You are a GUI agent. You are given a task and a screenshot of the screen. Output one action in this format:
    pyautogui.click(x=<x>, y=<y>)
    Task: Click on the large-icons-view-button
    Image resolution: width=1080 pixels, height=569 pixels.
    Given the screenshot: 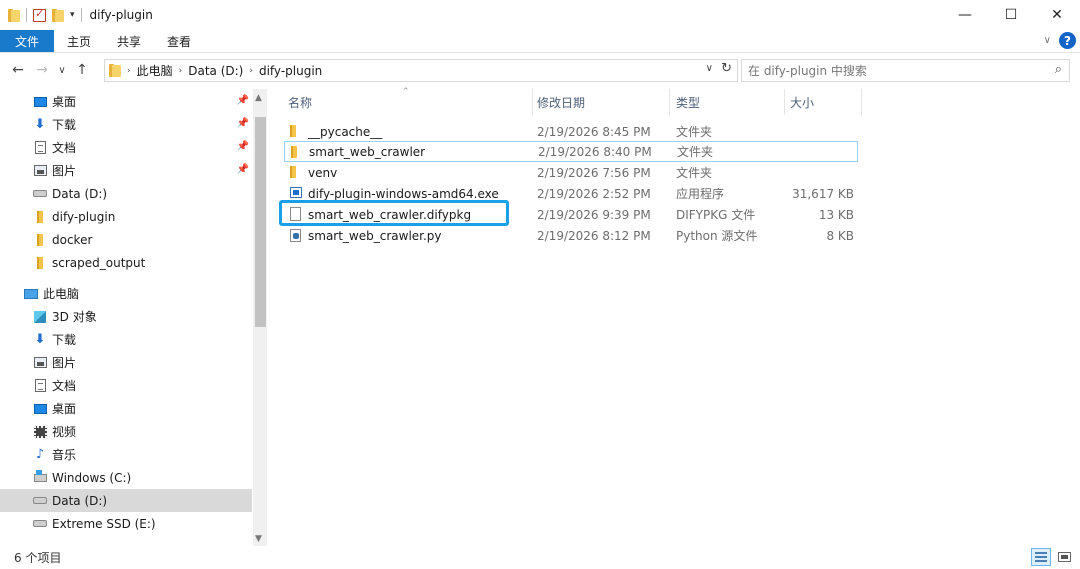 What is the action you would take?
    pyautogui.click(x=1064, y=557)
    